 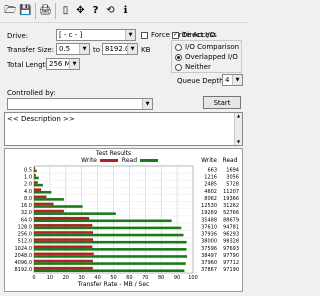 I want to click on save-icon: 💾, so click(x=25, y=10).